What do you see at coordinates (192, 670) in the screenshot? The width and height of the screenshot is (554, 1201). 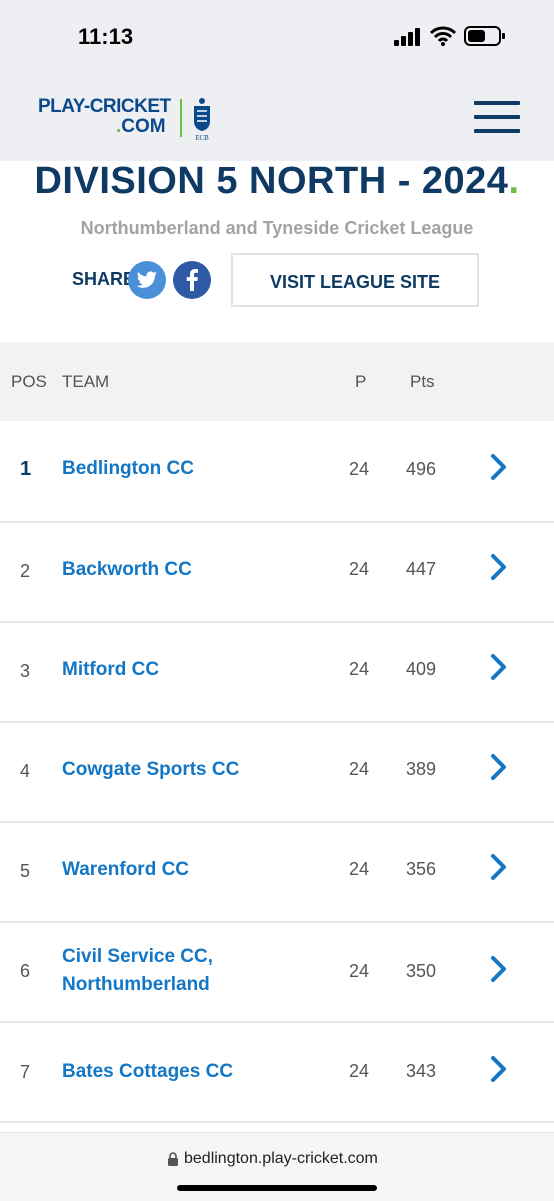 I see `row-team: Mitford CC` at bounding box center [192, 670].